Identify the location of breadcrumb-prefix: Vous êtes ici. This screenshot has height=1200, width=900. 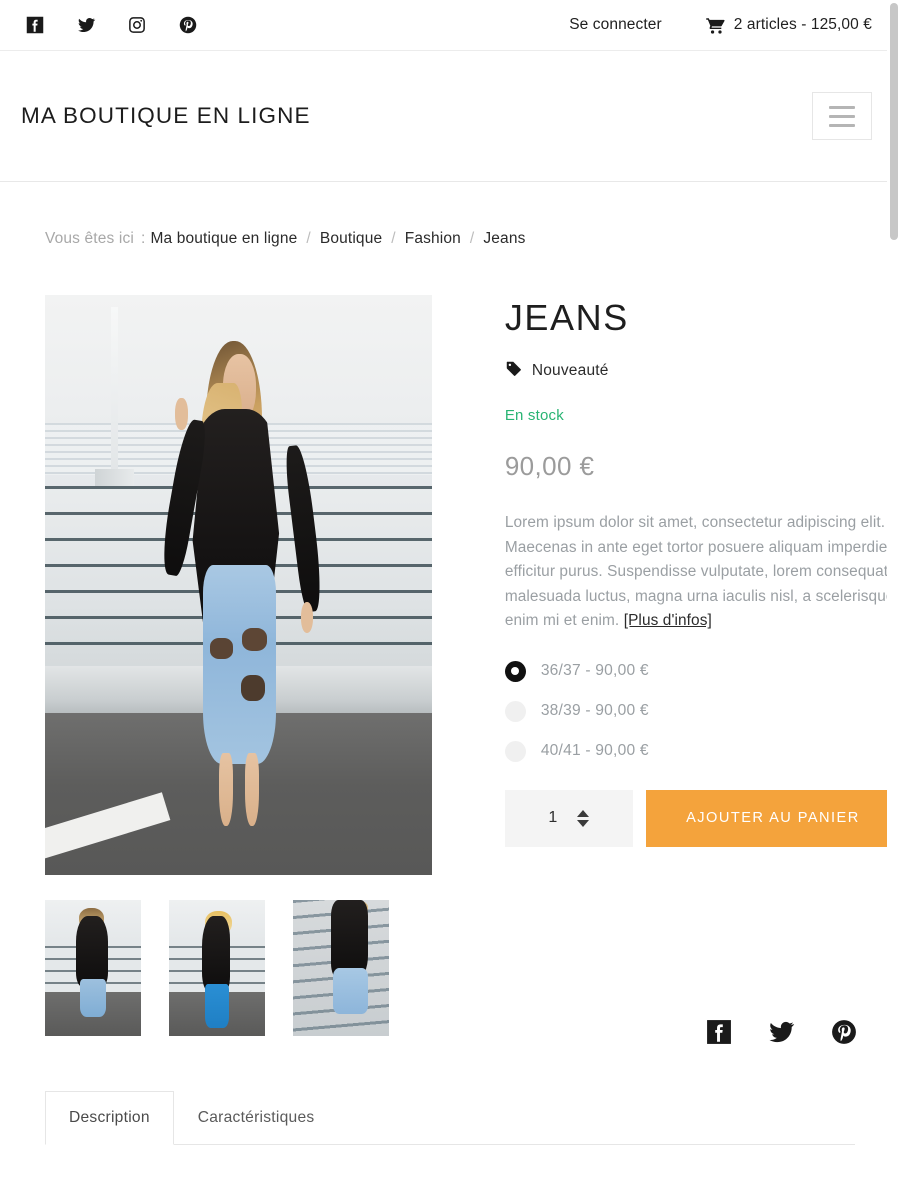
(89, 238).